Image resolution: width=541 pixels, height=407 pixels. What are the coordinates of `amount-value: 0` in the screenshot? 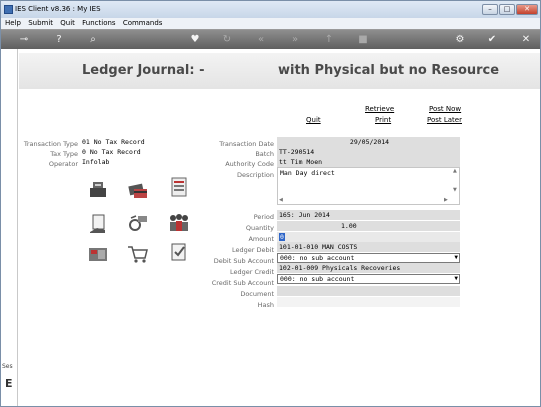 It's located at (282, 237).